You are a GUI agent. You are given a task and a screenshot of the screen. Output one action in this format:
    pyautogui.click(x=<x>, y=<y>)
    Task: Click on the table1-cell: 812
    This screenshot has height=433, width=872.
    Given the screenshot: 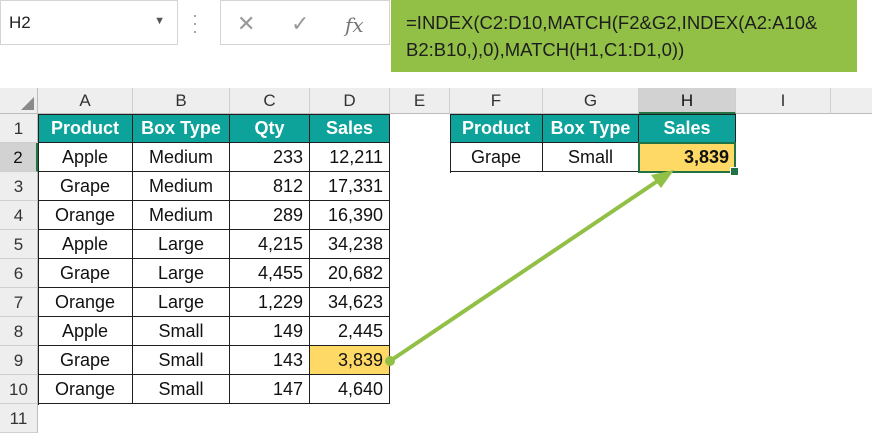 What is the action you would take?
    pyautogui.click(x=270, y=186)
    